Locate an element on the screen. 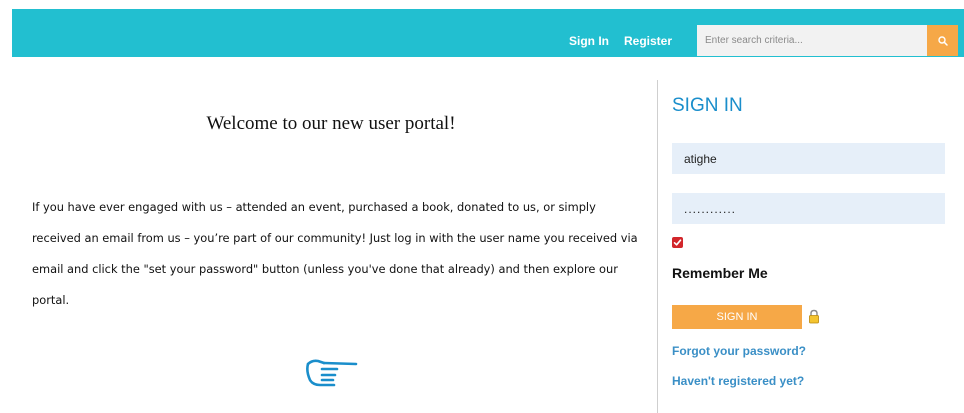  pointing-hand-icon is located at coordinates (332, 373).